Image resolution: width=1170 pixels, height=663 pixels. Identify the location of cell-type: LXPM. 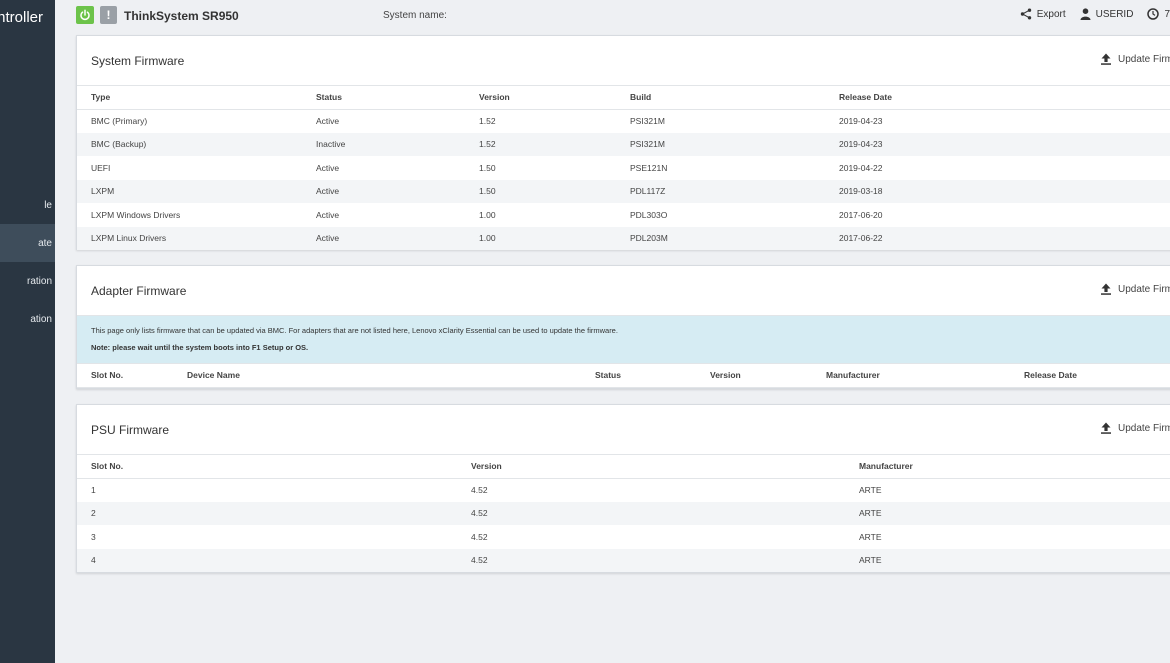
(189, 191).